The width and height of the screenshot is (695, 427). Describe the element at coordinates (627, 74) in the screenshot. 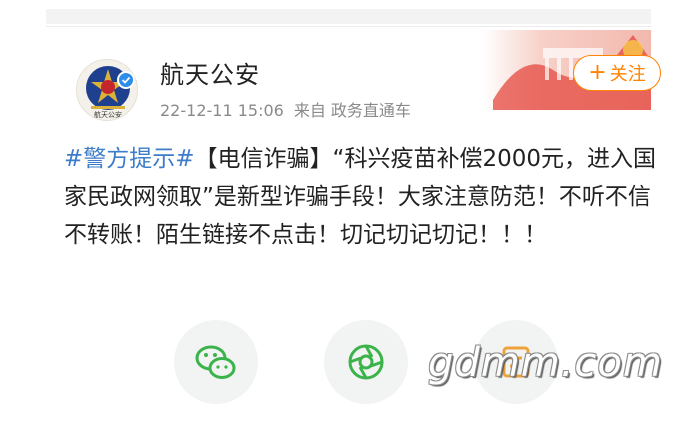

I see `follow-label: 关注` at that location.